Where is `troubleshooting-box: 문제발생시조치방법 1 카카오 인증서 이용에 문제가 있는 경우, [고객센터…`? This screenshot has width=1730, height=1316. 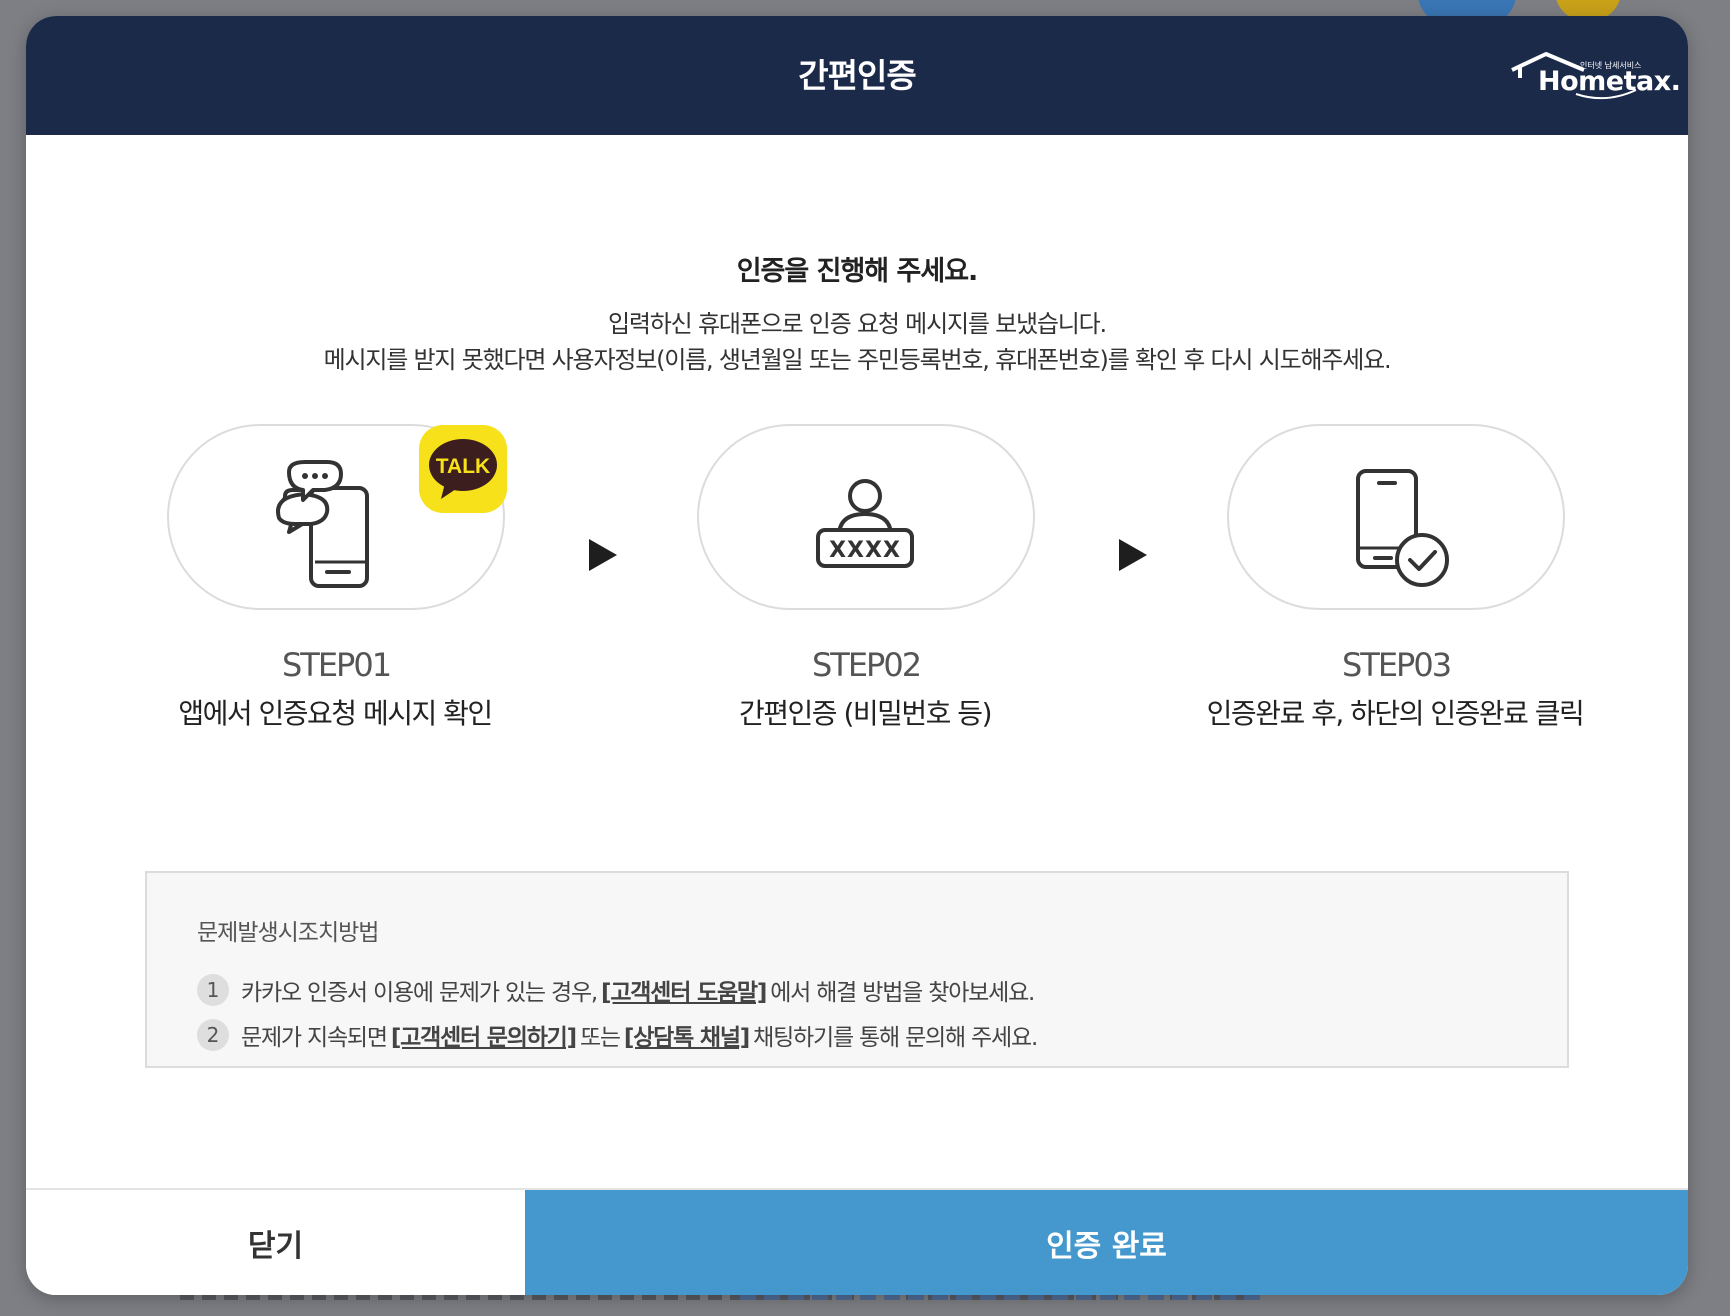 troubleshooting-box: 문제발생시조치방법 1 카카오 인증서 이용에 문제가 있는 경우, [고객센터… is located at coordinates (857, 969).